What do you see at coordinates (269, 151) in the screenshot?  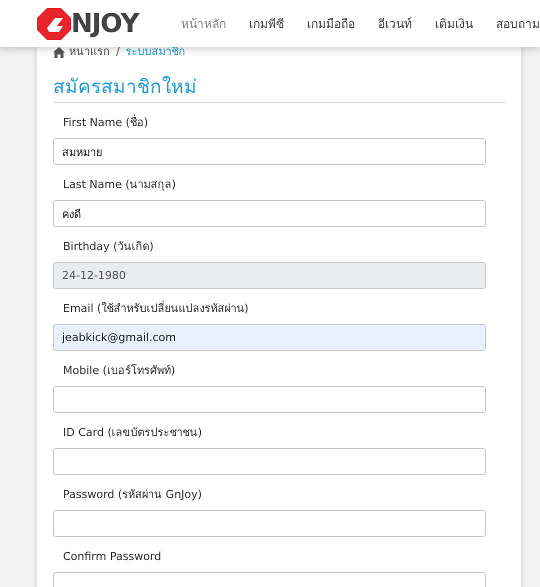 I see `input-field: สมหมาย` at bounding box center [269, 151].